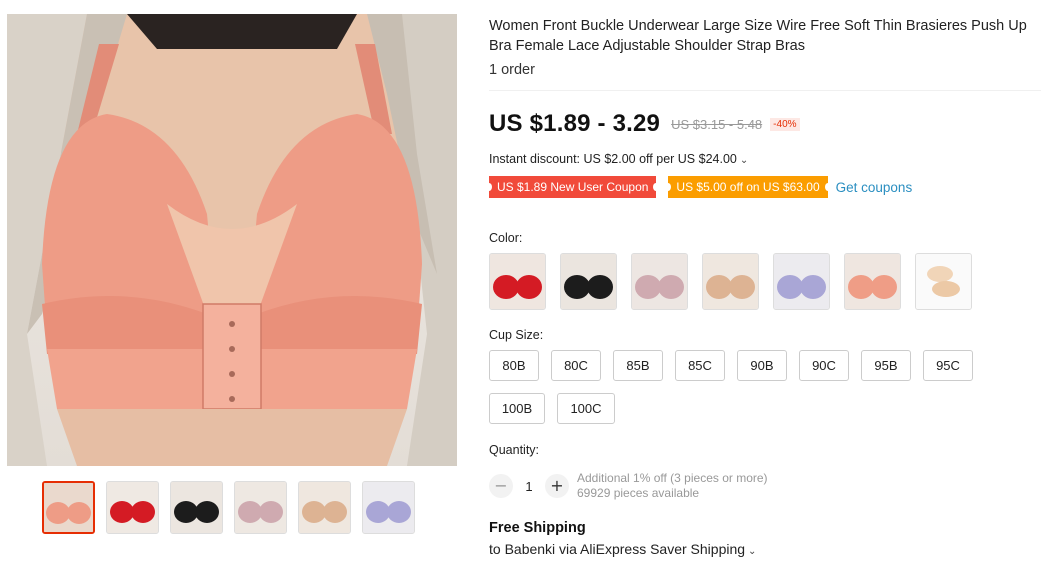  I want to click on size-option: 80C, so click(576, 365).